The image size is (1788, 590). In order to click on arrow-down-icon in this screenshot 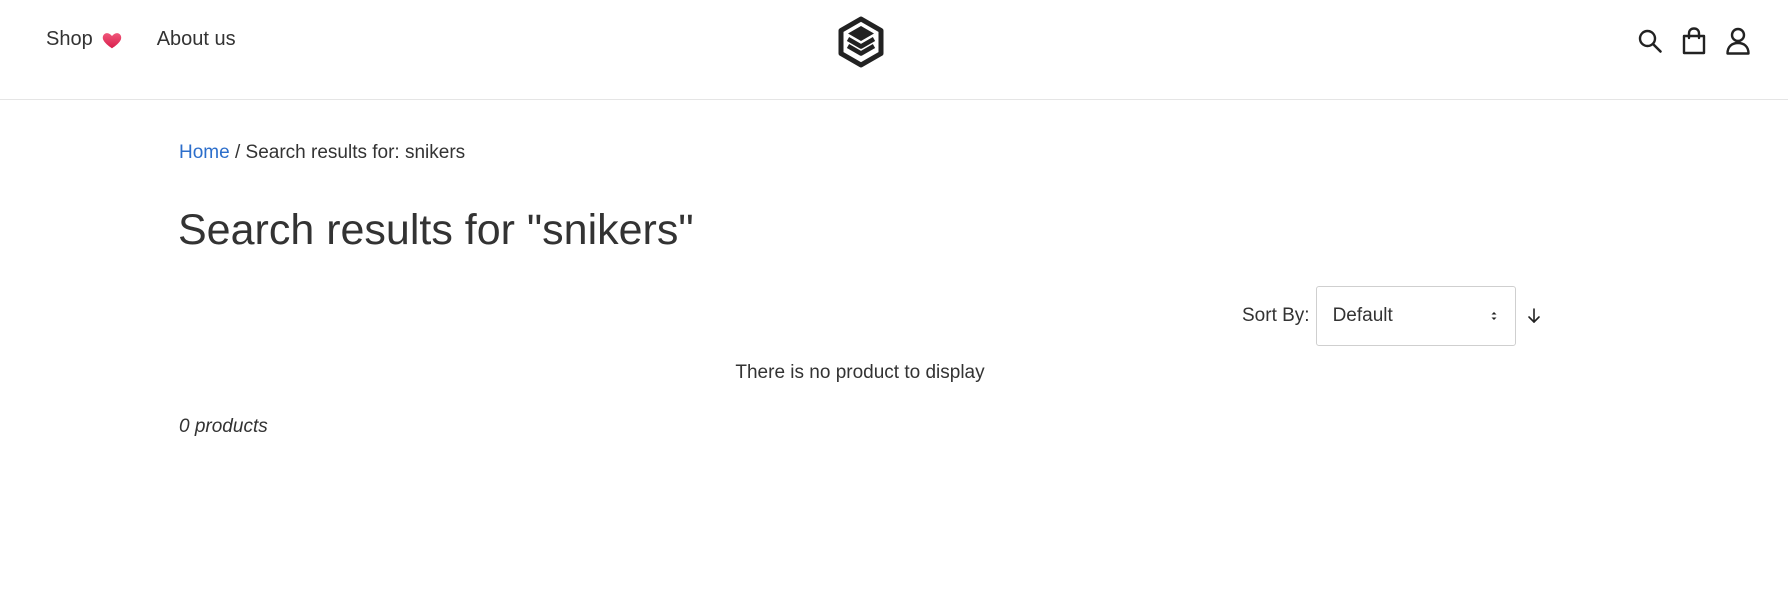, I will do `click(1534, 316)`.